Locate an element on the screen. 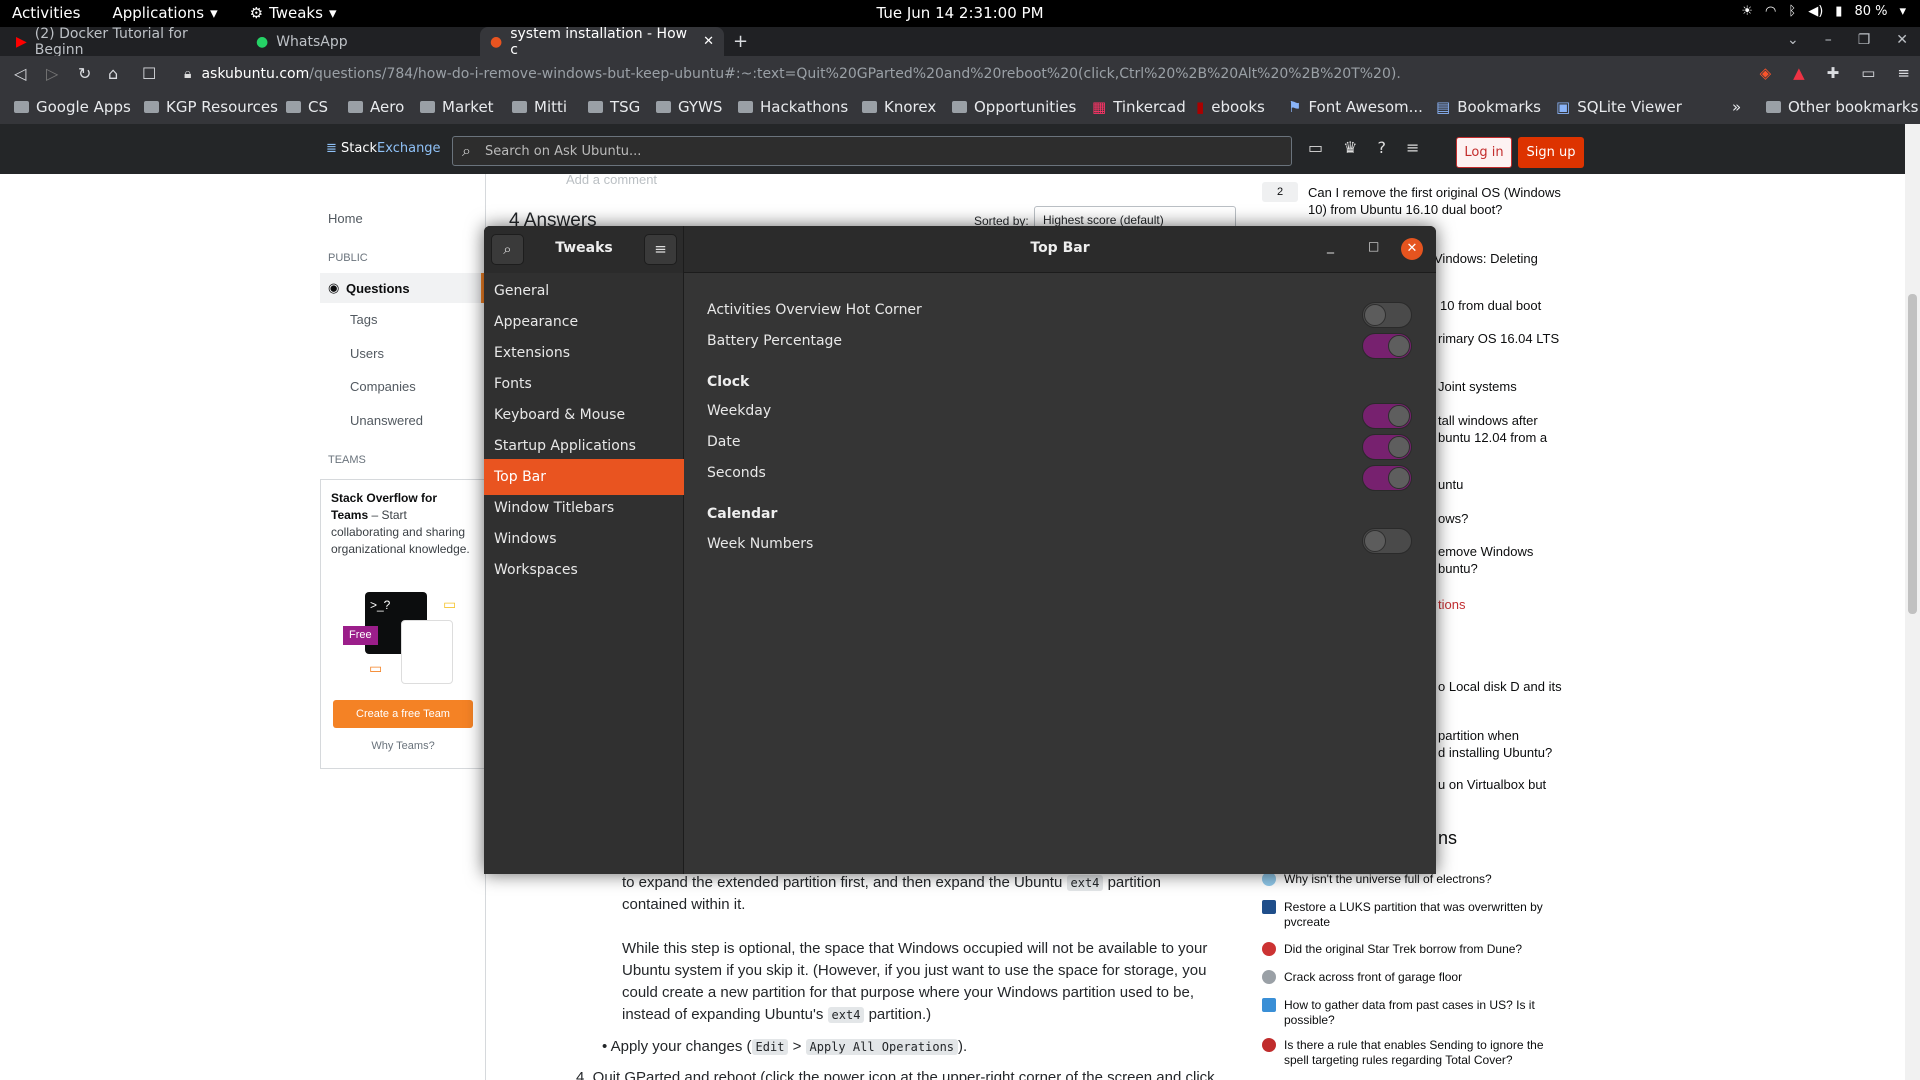  why-teams-link: Why Teams? is located at coordinates (403, 746).